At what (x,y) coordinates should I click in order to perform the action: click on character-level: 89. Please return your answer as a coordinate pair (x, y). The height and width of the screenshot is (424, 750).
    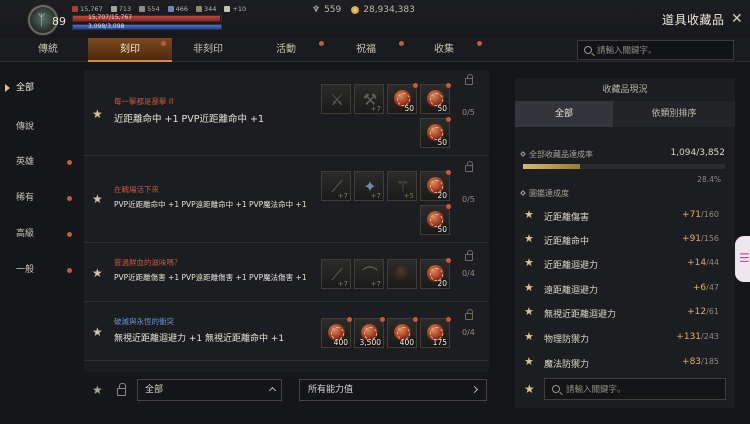
    Looking at the image, I should click on (59, 21).